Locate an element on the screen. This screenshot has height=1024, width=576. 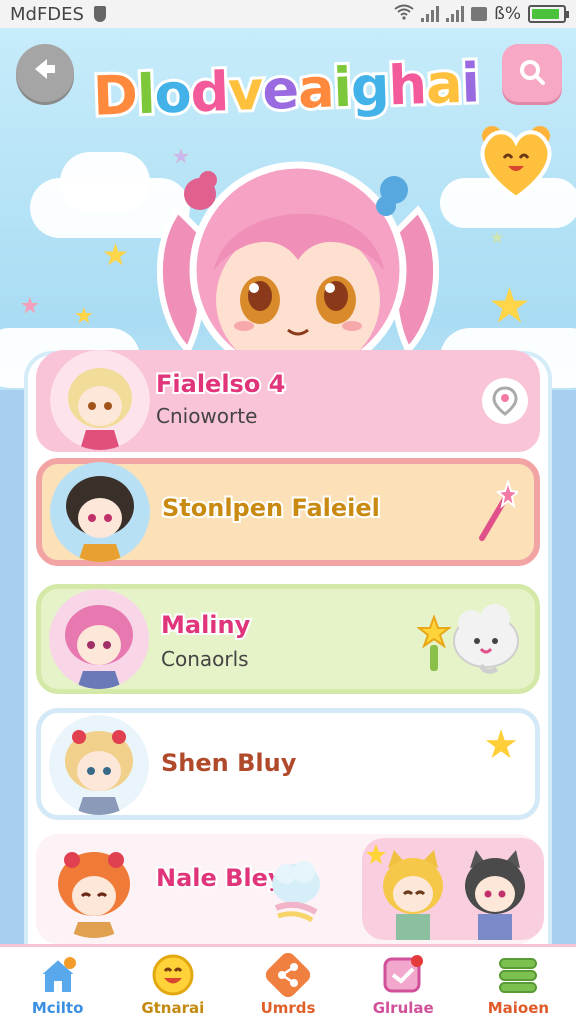
app-title-letter: g is located at coordinates (370, 86).